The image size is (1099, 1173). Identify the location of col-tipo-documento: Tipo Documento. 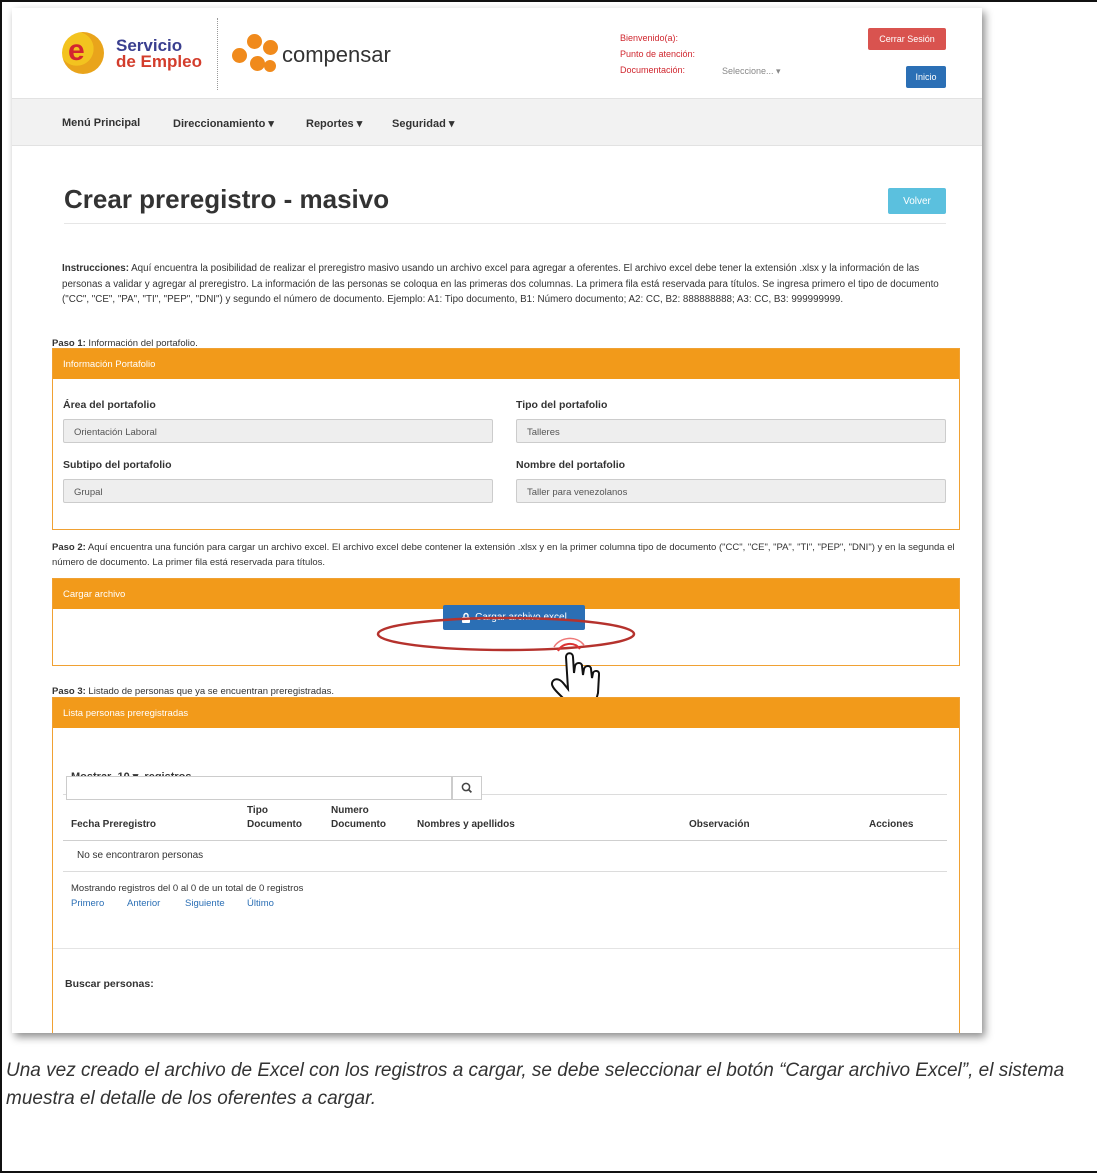
(283, 818).